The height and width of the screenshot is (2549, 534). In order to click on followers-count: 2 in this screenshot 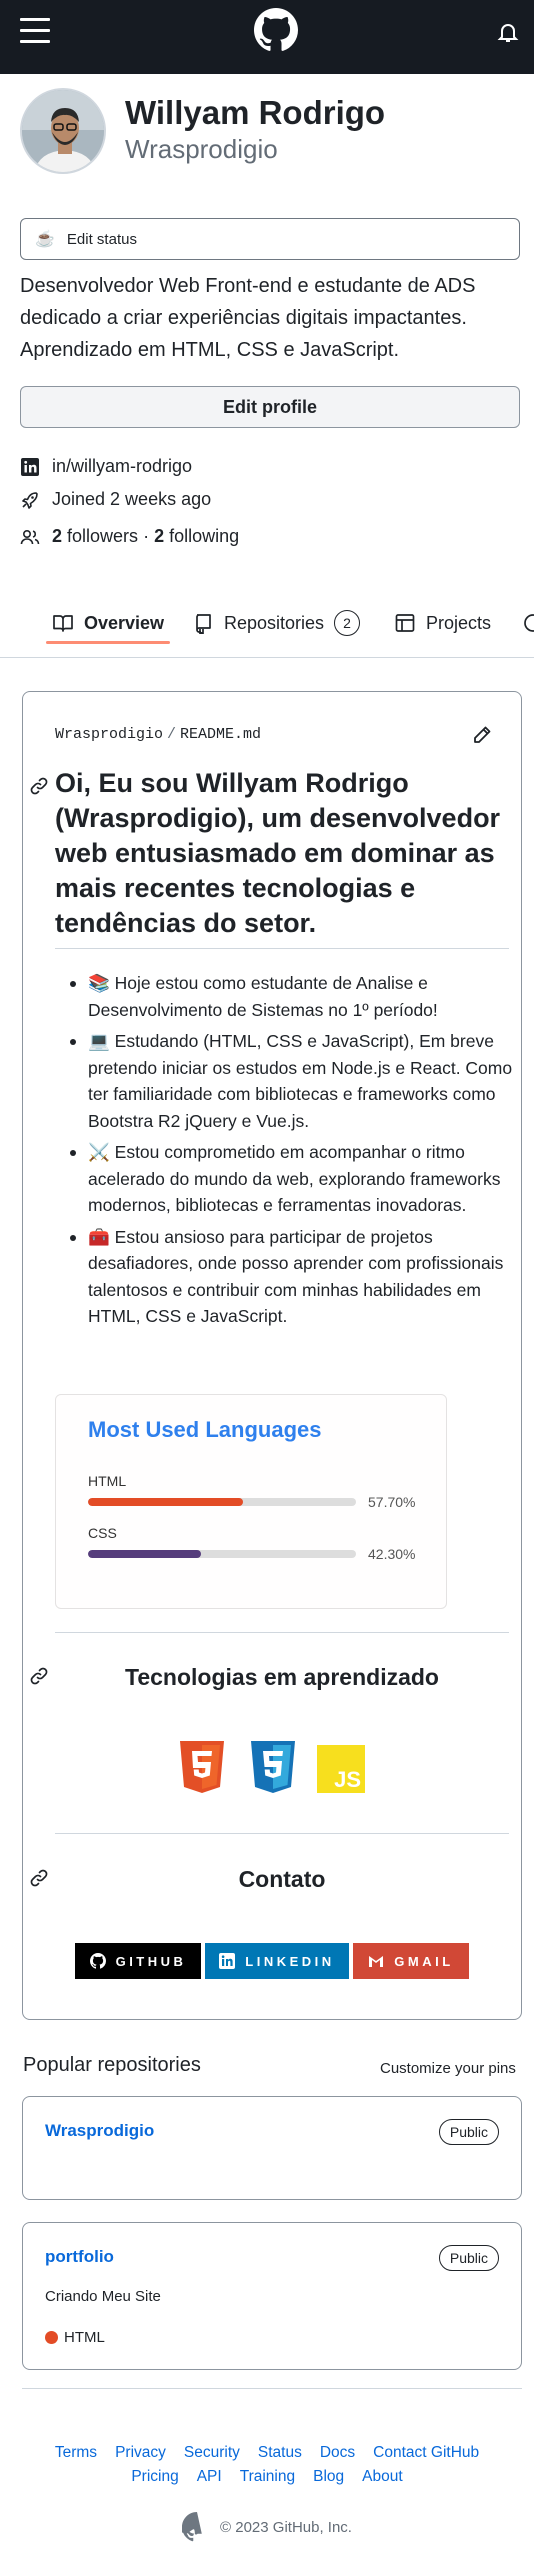, I will do `click(57, 536)`.